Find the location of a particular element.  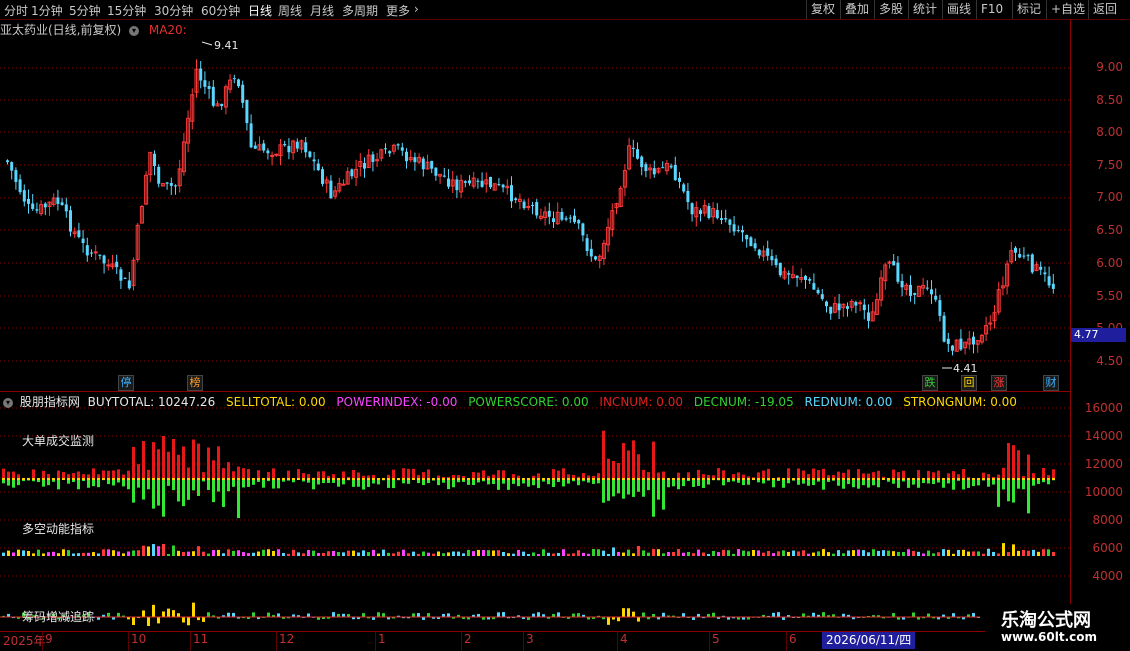

suspension-badge: 停 is located at coordinates (126, 383).